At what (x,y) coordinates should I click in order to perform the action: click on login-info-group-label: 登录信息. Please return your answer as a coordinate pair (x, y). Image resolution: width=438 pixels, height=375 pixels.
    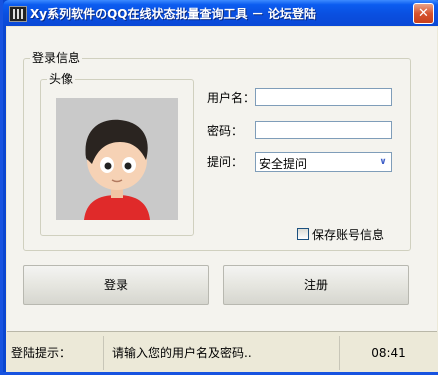
    Looking at the image, I should click on (56, 58).